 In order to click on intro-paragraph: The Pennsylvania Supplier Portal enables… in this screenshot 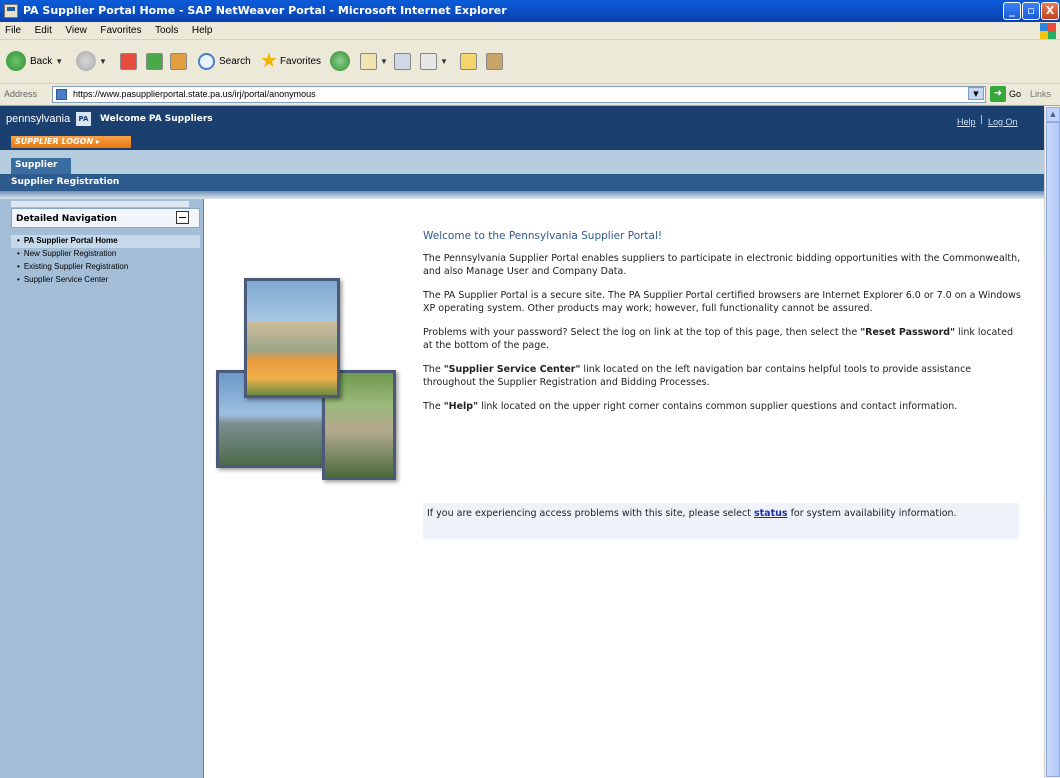, I will do `click(722, 265)`.